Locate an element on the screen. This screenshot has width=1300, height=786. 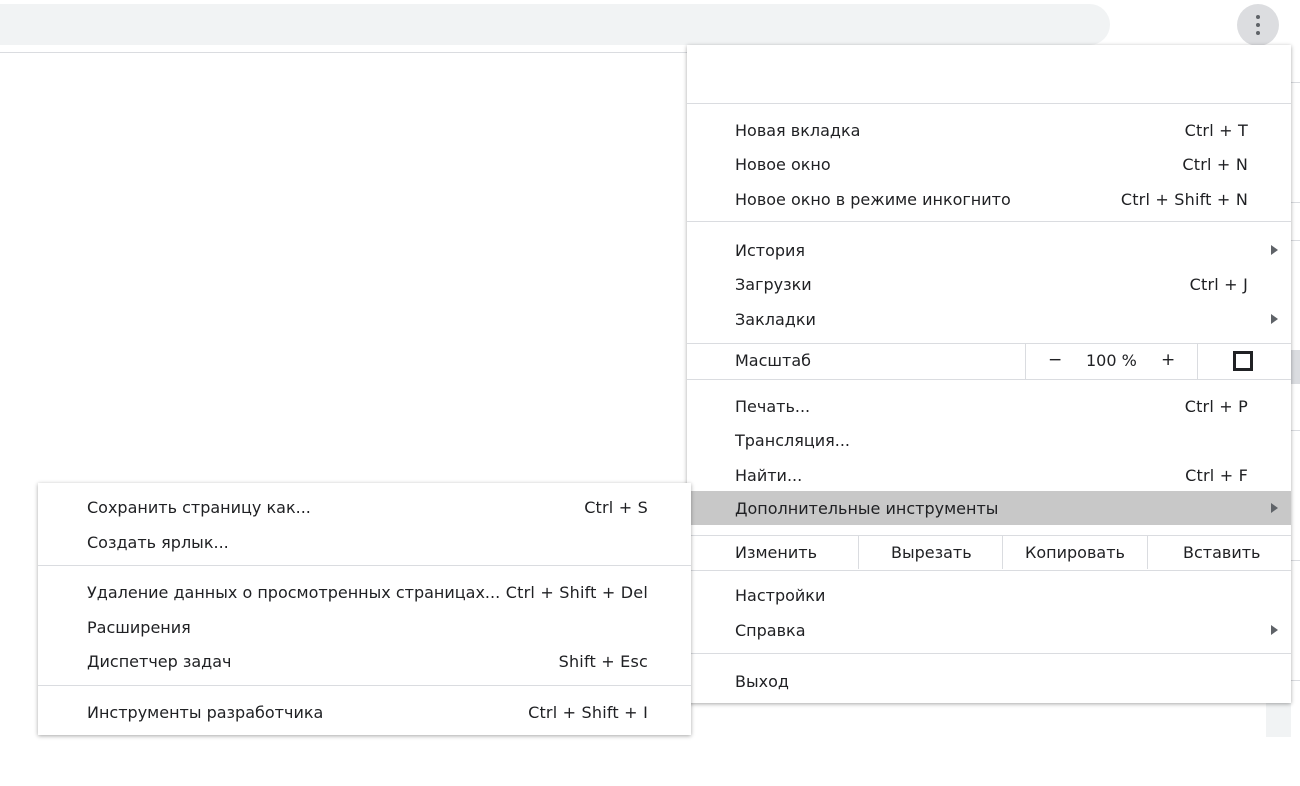
menu-item-label: Настройки is located at coordinates (780, 595).